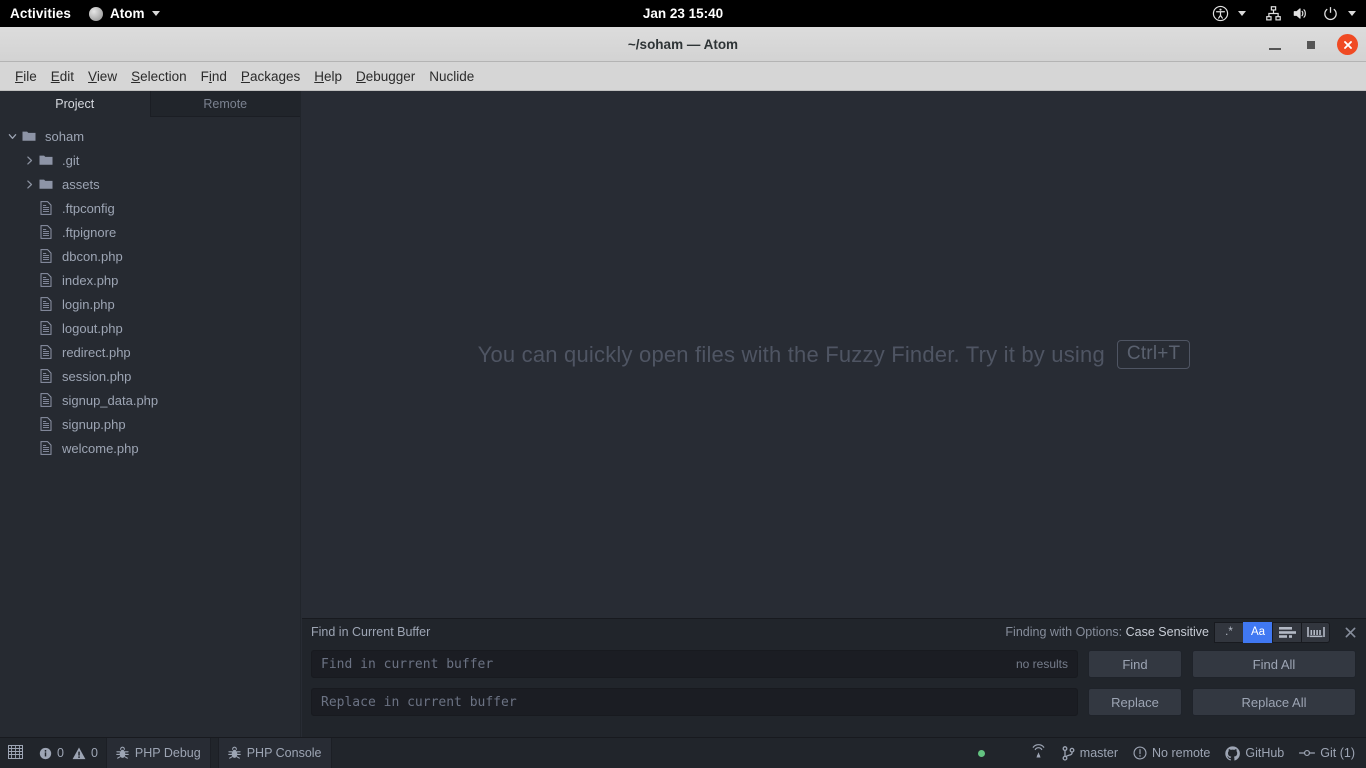  I want to click on tree-file: welcome.php, so click(150, 448).